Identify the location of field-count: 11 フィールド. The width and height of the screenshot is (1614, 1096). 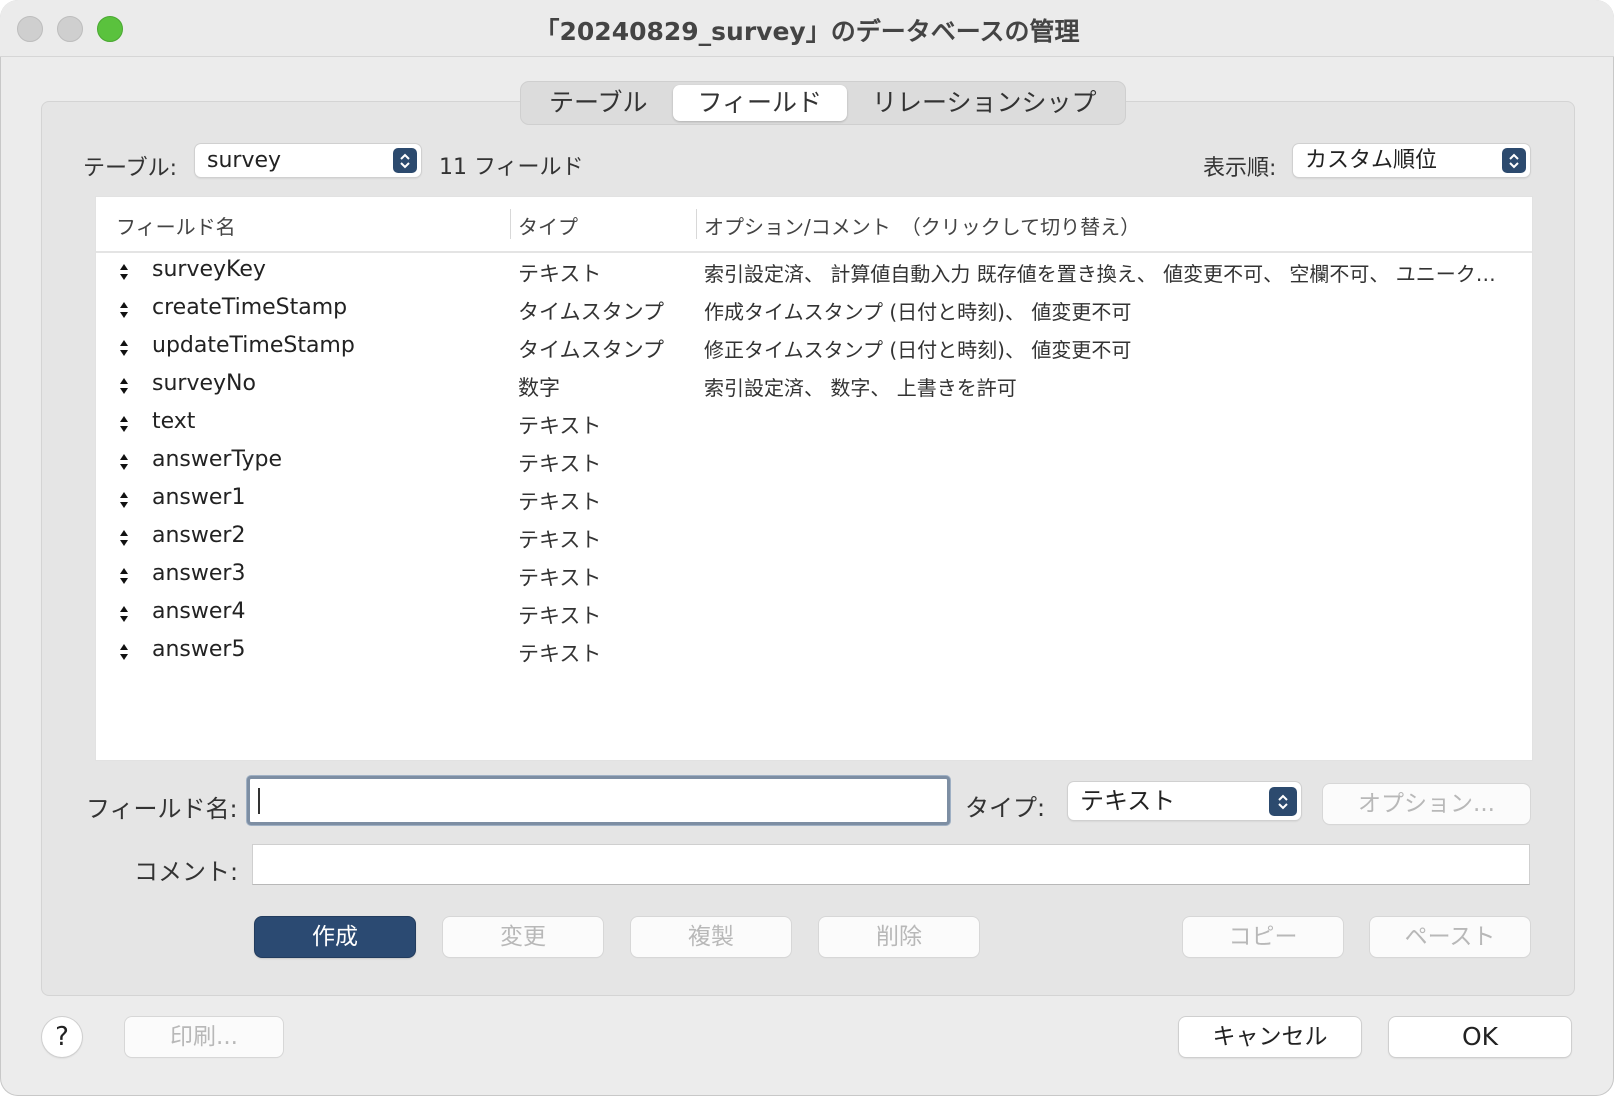
(511, 167).